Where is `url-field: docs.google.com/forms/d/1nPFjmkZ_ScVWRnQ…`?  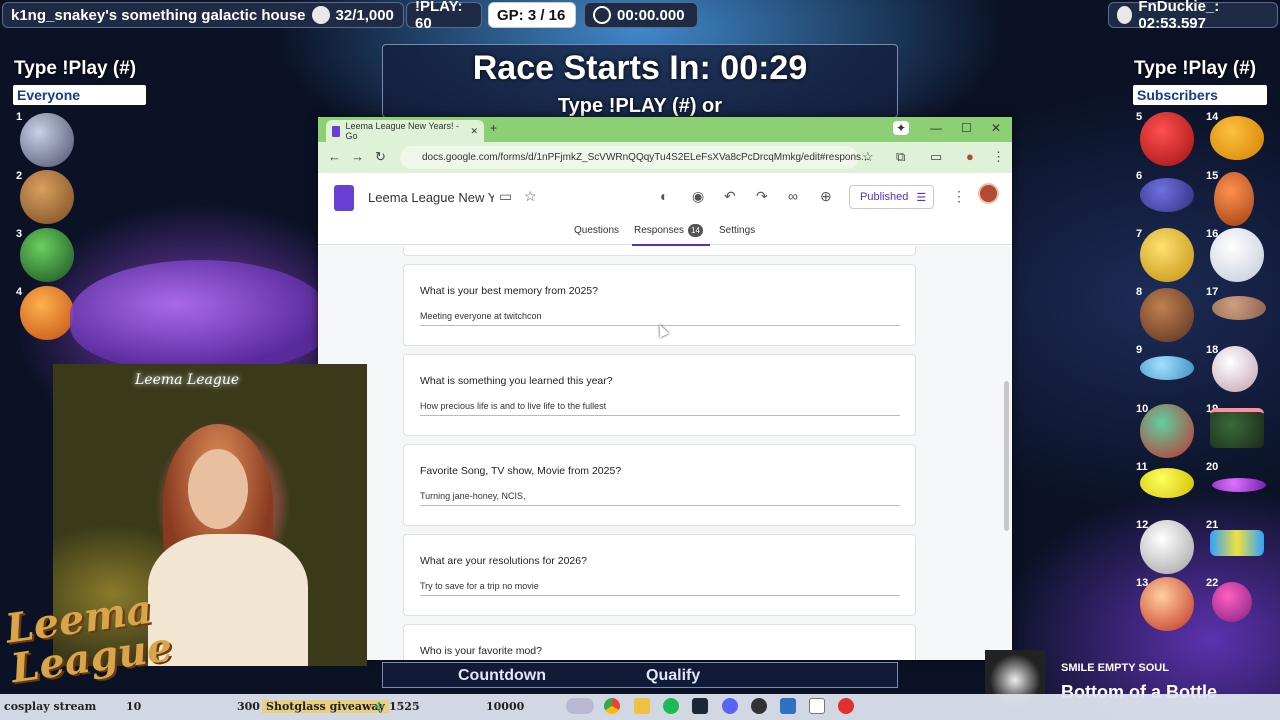 url-field: docs.google.com/forms/d/1nPFjmkZ_ScVWRnQ… is located at coordinates (634, 157).